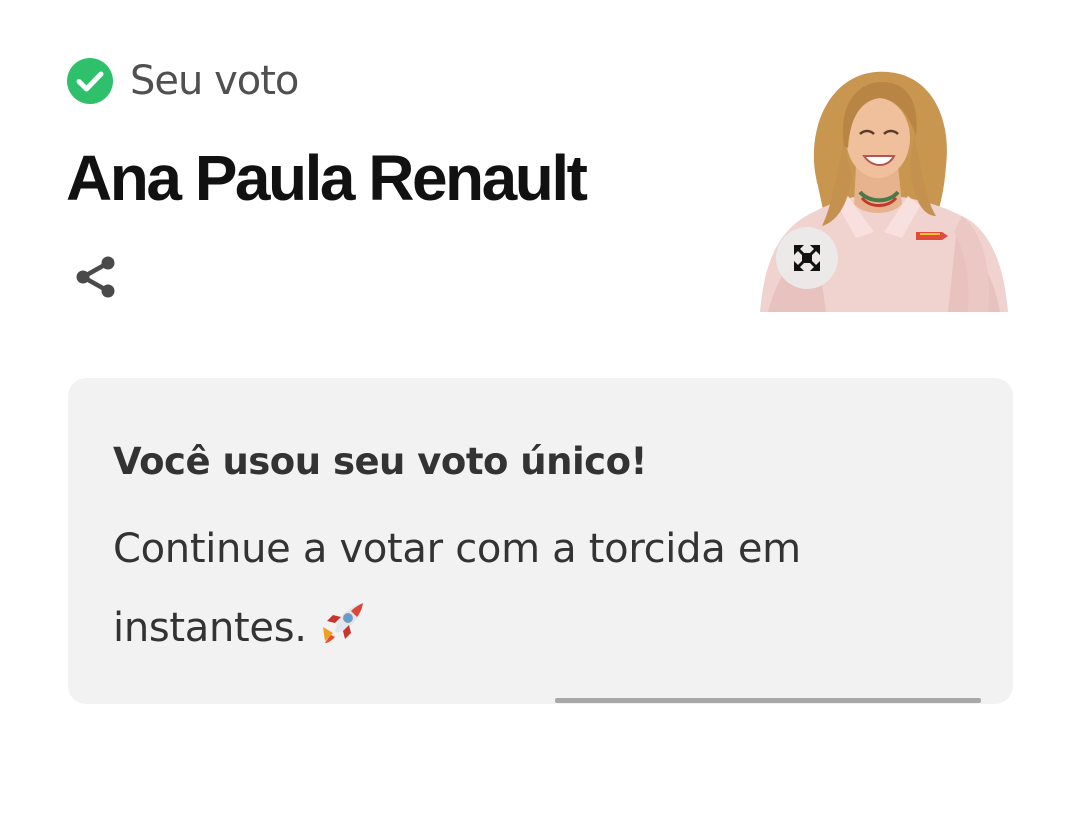 The image size is (1079, 832). Describe the element at coordinates (97, 277) in the screenshot. I see `share-icon` at that location.